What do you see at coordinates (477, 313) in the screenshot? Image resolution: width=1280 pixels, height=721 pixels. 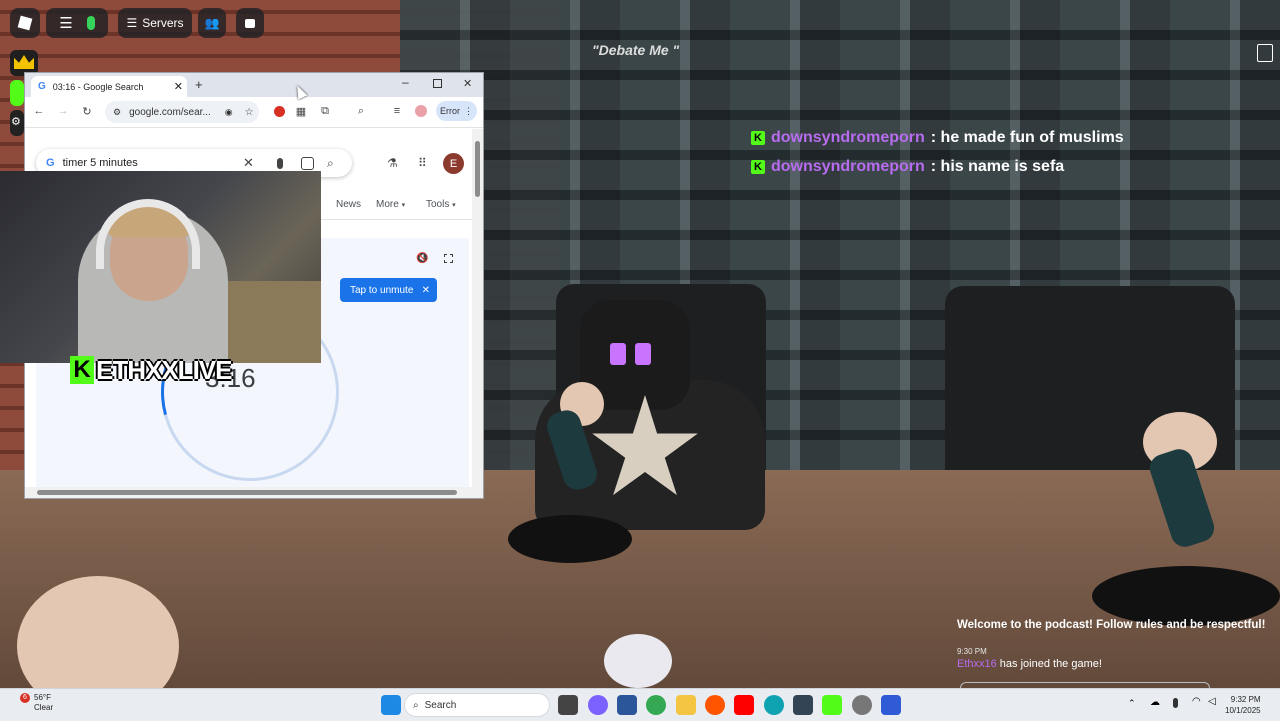 I see `vertical-scrollbar` at bounding box center [477, 313].